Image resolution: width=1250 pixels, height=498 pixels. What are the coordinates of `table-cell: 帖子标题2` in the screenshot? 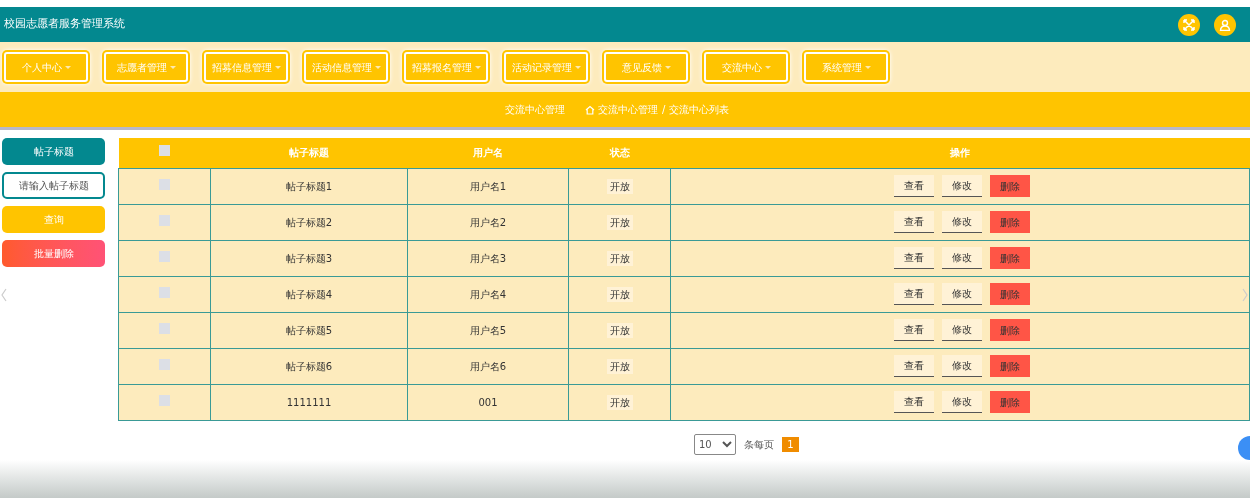 It's located at (309, 222).